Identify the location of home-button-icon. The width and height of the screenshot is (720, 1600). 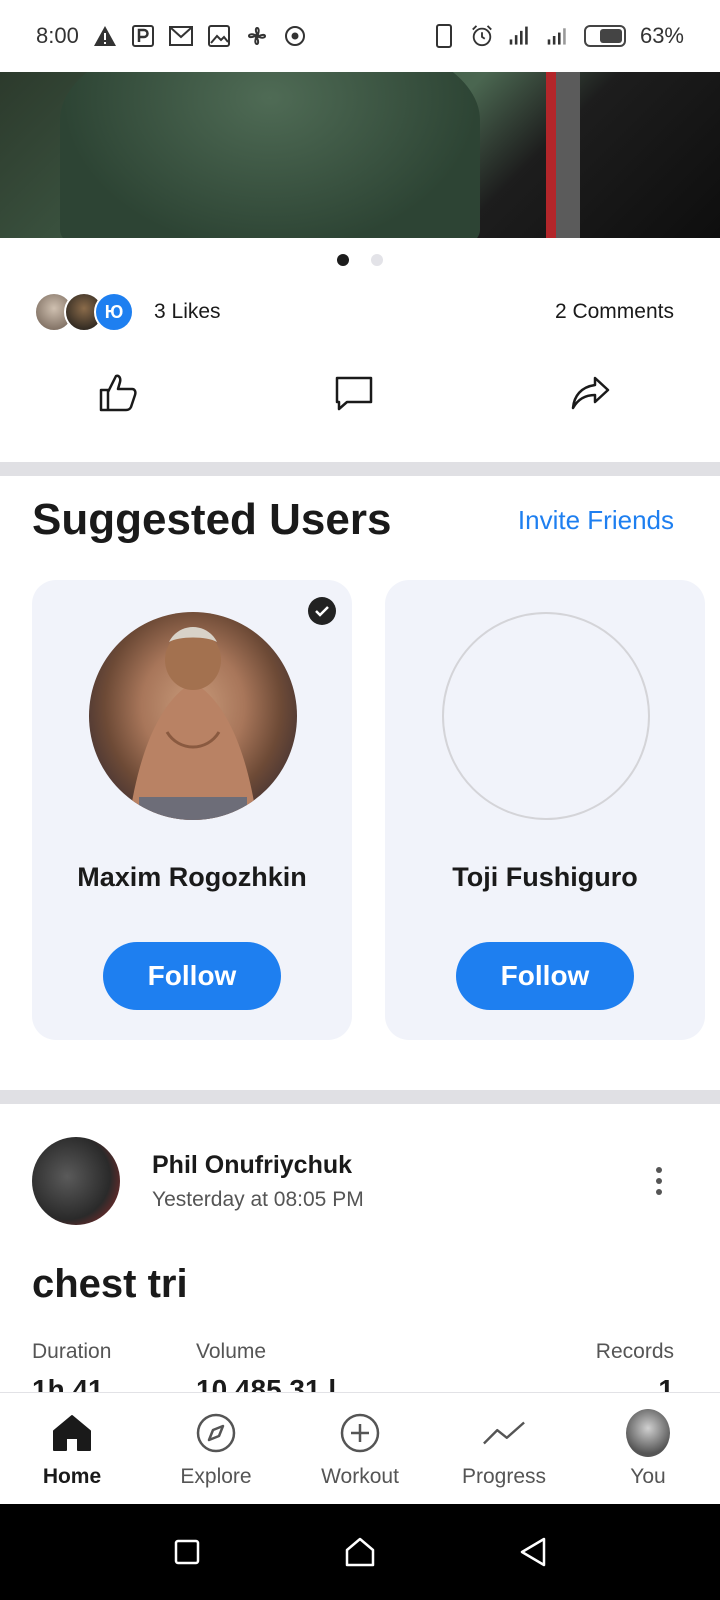
(360, 1552).